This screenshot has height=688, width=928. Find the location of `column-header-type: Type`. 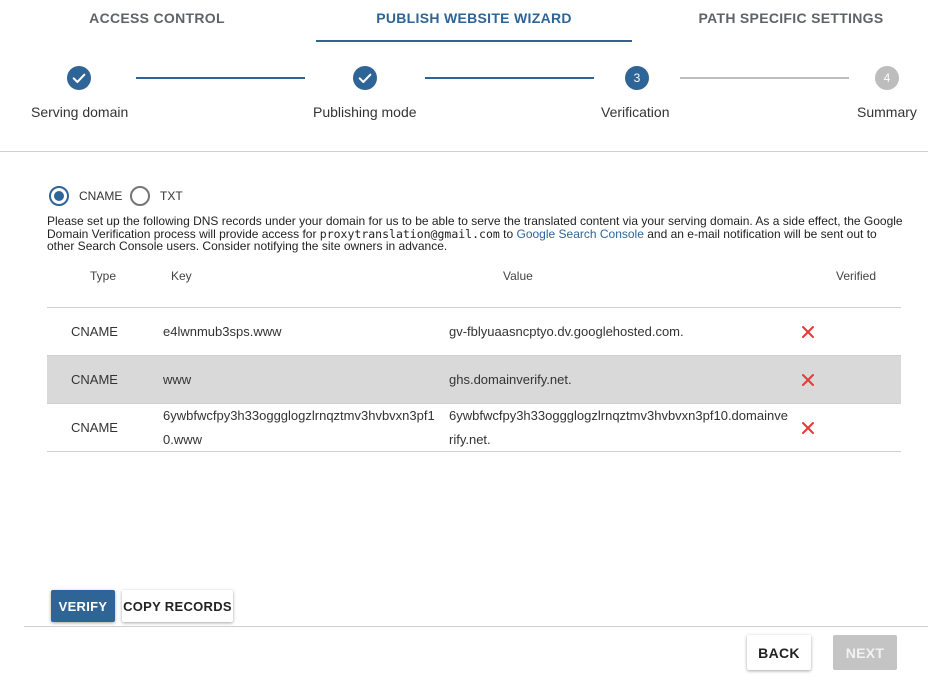

column-header-type: Type is located at coordinates (103, 276).